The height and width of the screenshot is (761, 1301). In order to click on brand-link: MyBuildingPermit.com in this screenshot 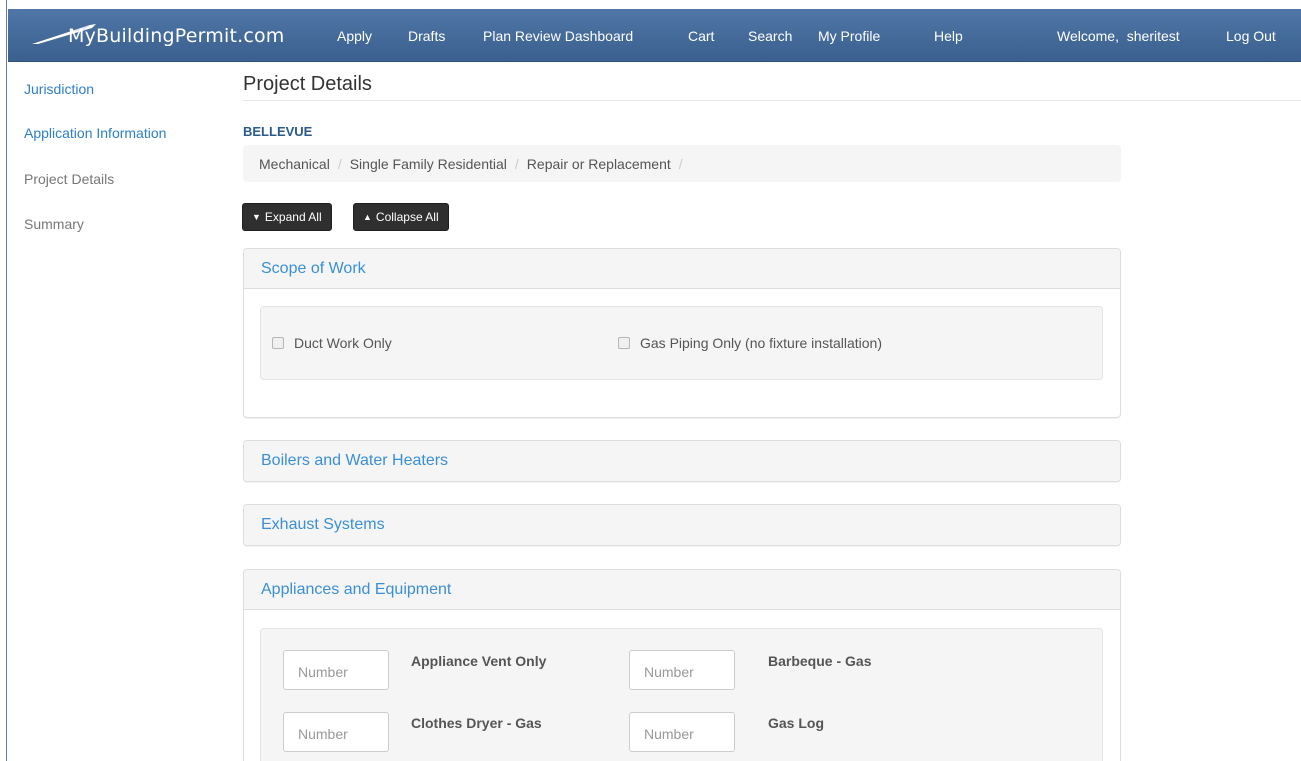, I will do `click(158, 35)`.